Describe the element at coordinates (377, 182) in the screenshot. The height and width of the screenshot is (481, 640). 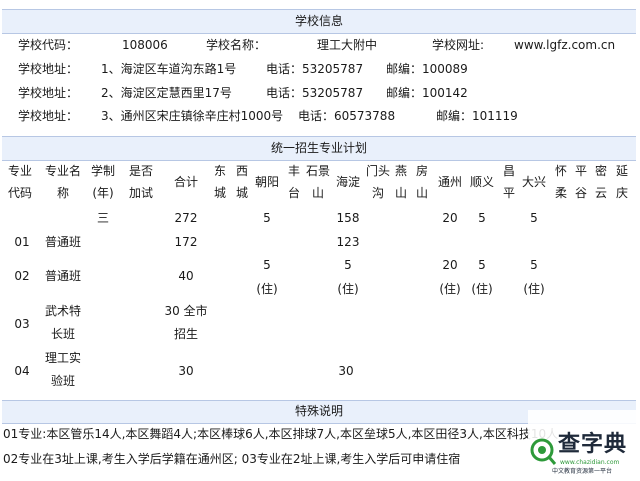
I see `col-mentougou-header: 门头 沟` at that location.